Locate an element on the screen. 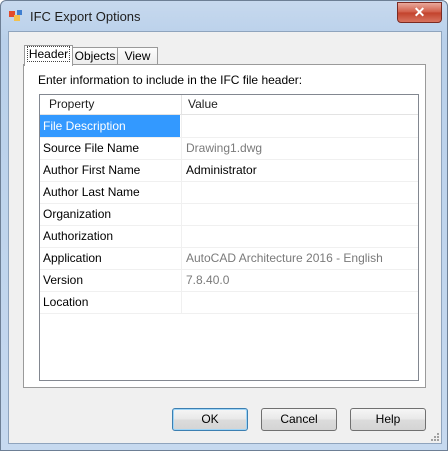 The width and height of the screenshot is (448, 451). table-row: Author First Name Administrator is located at coordinates (229, 170).